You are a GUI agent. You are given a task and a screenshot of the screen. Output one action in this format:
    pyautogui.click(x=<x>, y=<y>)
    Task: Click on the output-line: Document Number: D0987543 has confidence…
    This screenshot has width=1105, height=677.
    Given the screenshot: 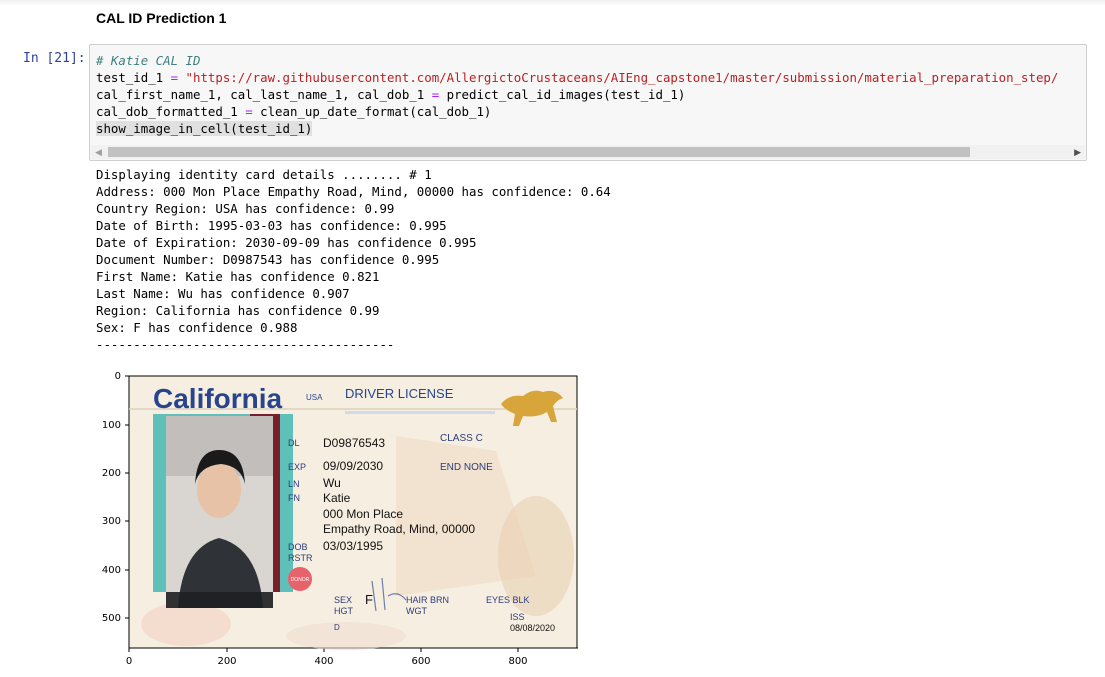 What is the action you would take?
    pyautogui.click(x=268, y=259)
    